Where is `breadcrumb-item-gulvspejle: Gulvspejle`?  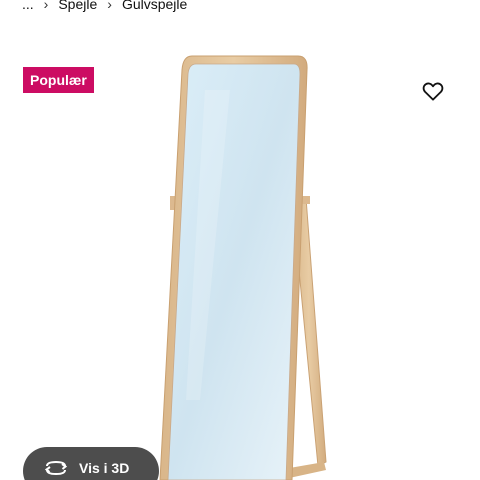
breadcrumb-item-gulvspejle: Gulvspejle is located at coordinates (154, 6).